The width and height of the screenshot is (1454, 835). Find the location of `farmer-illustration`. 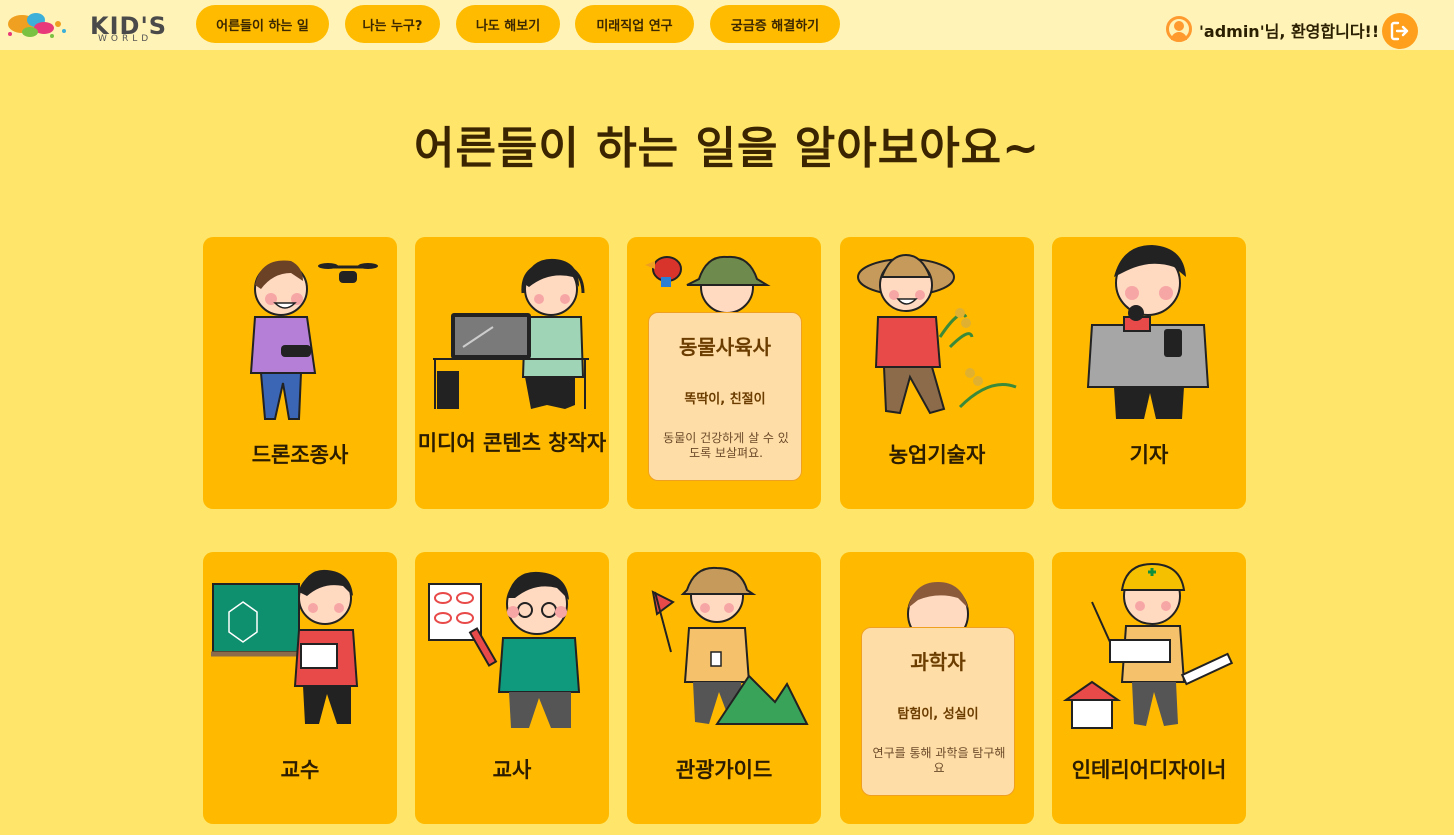

farmer-illustration is located at coordinates (937, 334).